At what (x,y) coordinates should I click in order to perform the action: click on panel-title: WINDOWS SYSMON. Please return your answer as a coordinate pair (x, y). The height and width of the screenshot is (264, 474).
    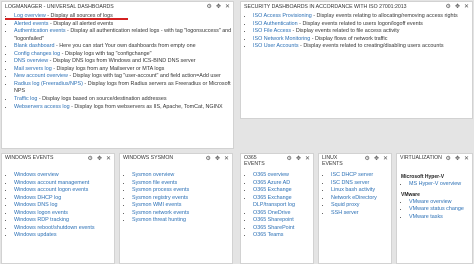
    Looking at the image, I should click on (148, 158).